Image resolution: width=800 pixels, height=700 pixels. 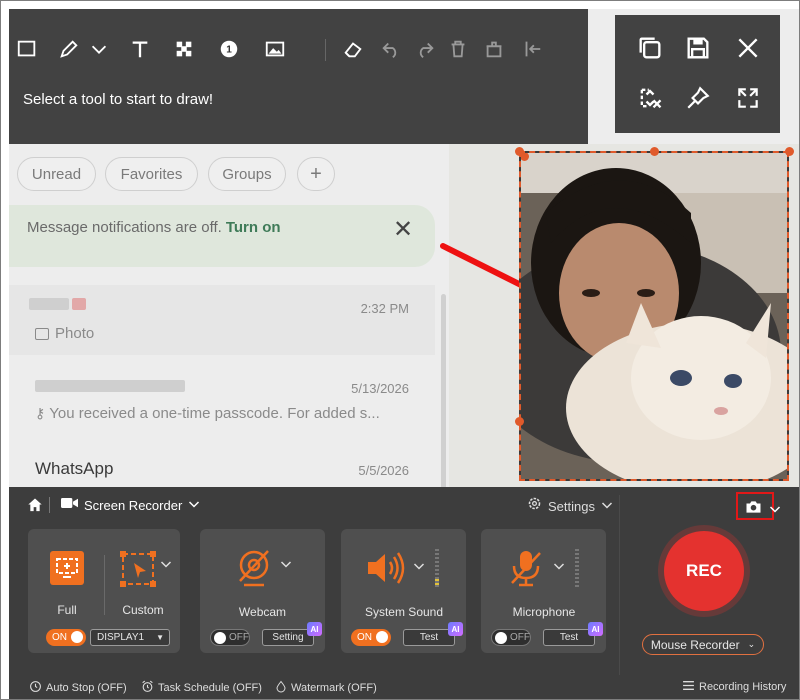 What do you see at coordinates (544, 612) in the screenshot?
I see `microphone-label: Microphone` at bounding box center [544, 612].